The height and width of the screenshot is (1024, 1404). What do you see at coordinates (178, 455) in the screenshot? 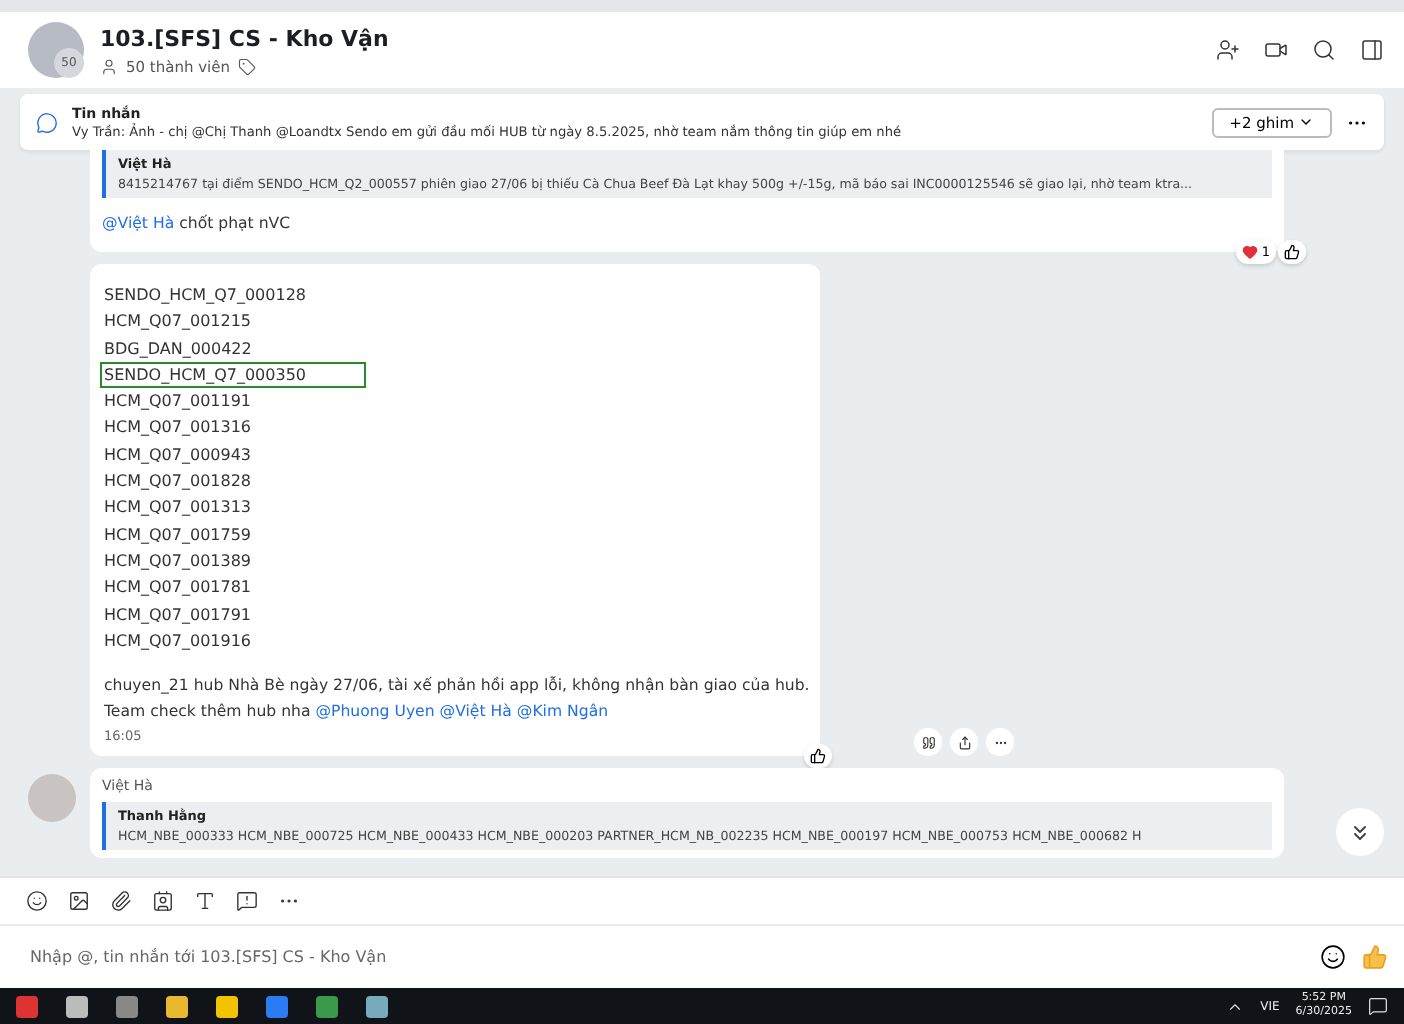
I see `code-line: HCM_Q07_000943` at bounding box center [178, 455].